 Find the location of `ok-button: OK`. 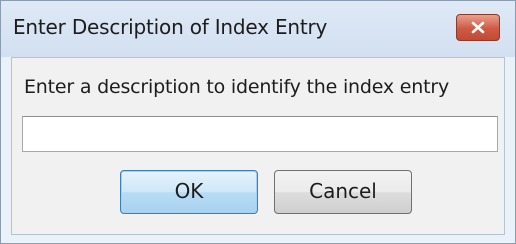

ok-button: OK is located at coordinates (189, 192).